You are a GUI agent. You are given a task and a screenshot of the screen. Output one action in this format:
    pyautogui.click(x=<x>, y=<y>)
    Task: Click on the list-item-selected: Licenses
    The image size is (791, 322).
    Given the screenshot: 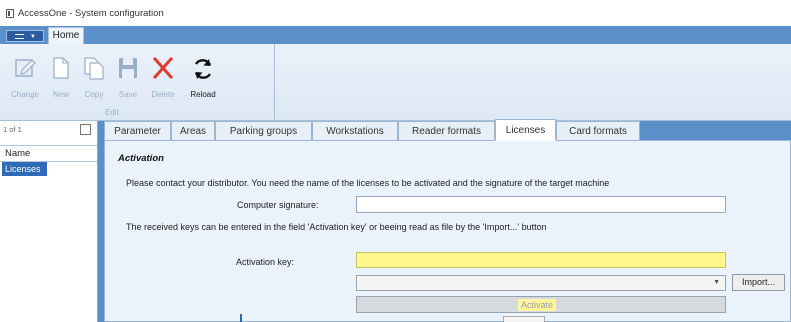 What is the action you would take?
    pyautogui.click(x=24, y=169)
    